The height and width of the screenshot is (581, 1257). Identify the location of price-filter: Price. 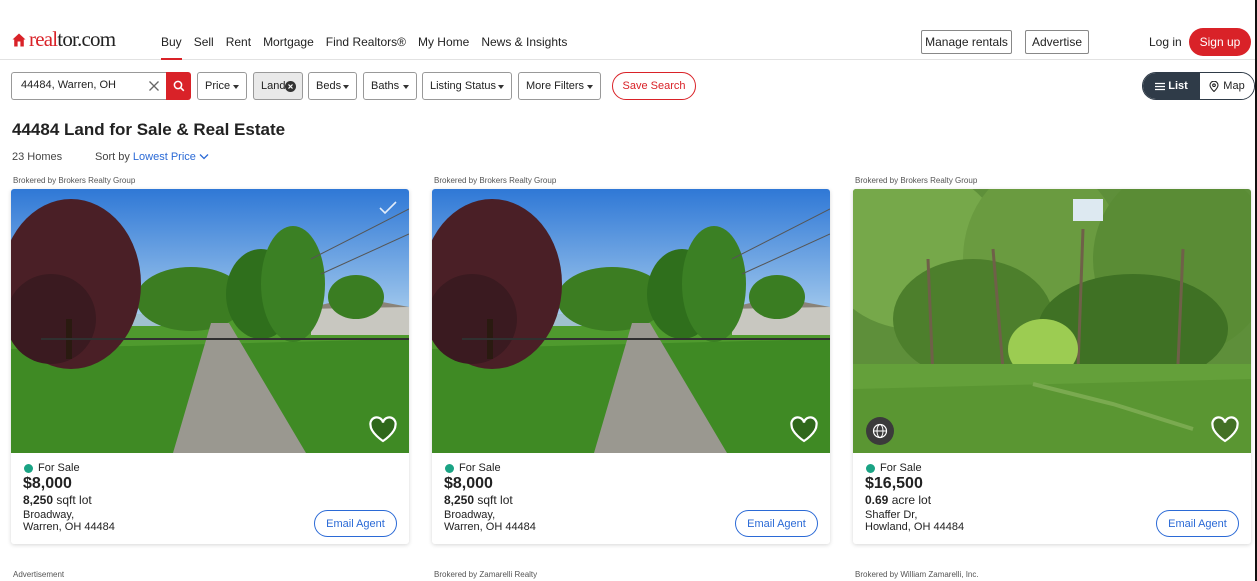
(222, 86).